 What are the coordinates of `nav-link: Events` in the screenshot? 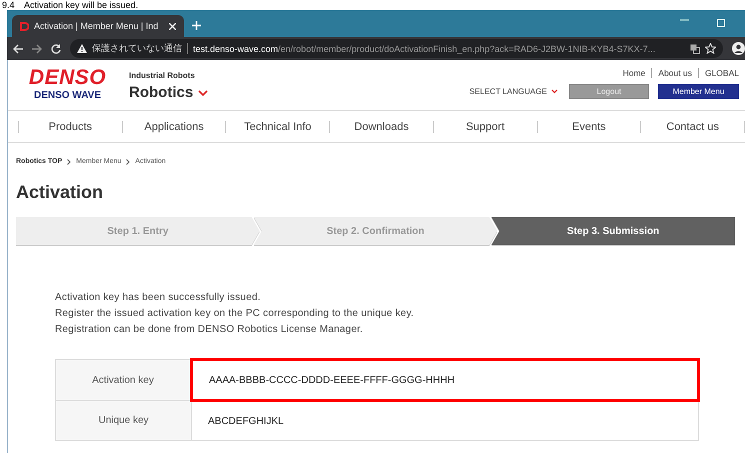 It's located at (588, 126).